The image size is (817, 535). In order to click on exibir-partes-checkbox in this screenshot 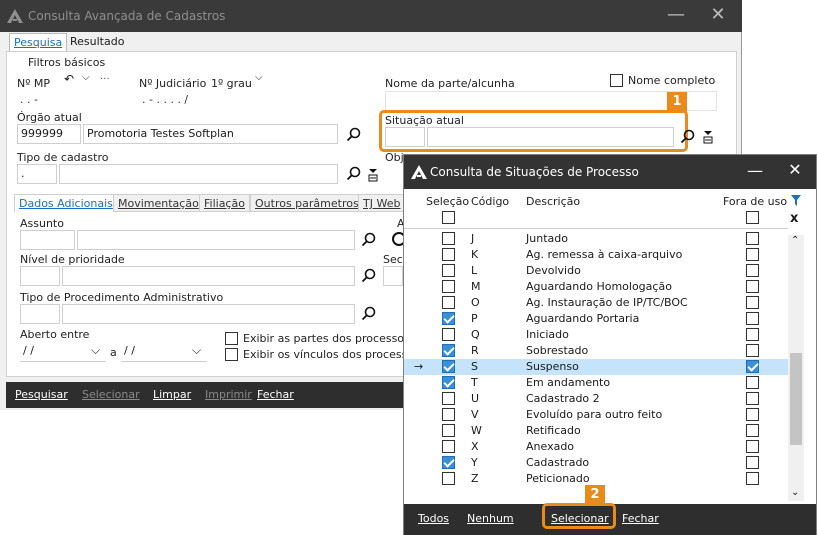, I will do `click(231, 338)`.